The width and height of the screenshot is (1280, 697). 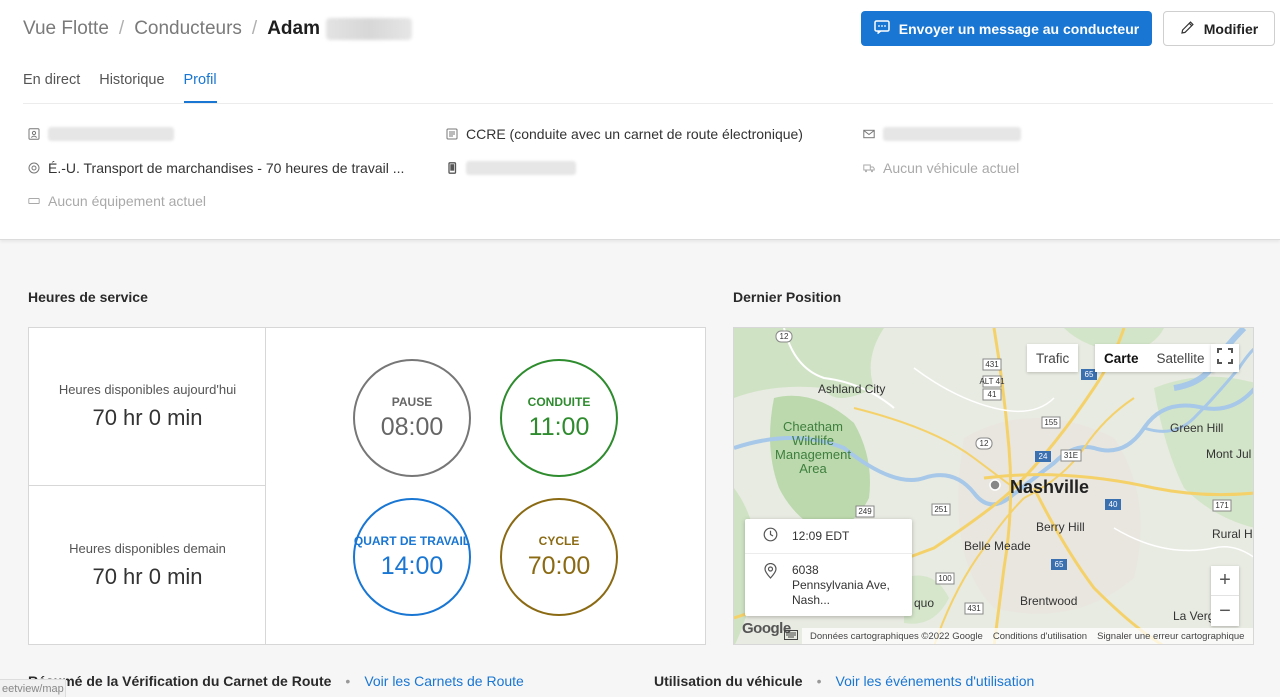 I want to click on location-pin-icon, so click(x=770, y=585).